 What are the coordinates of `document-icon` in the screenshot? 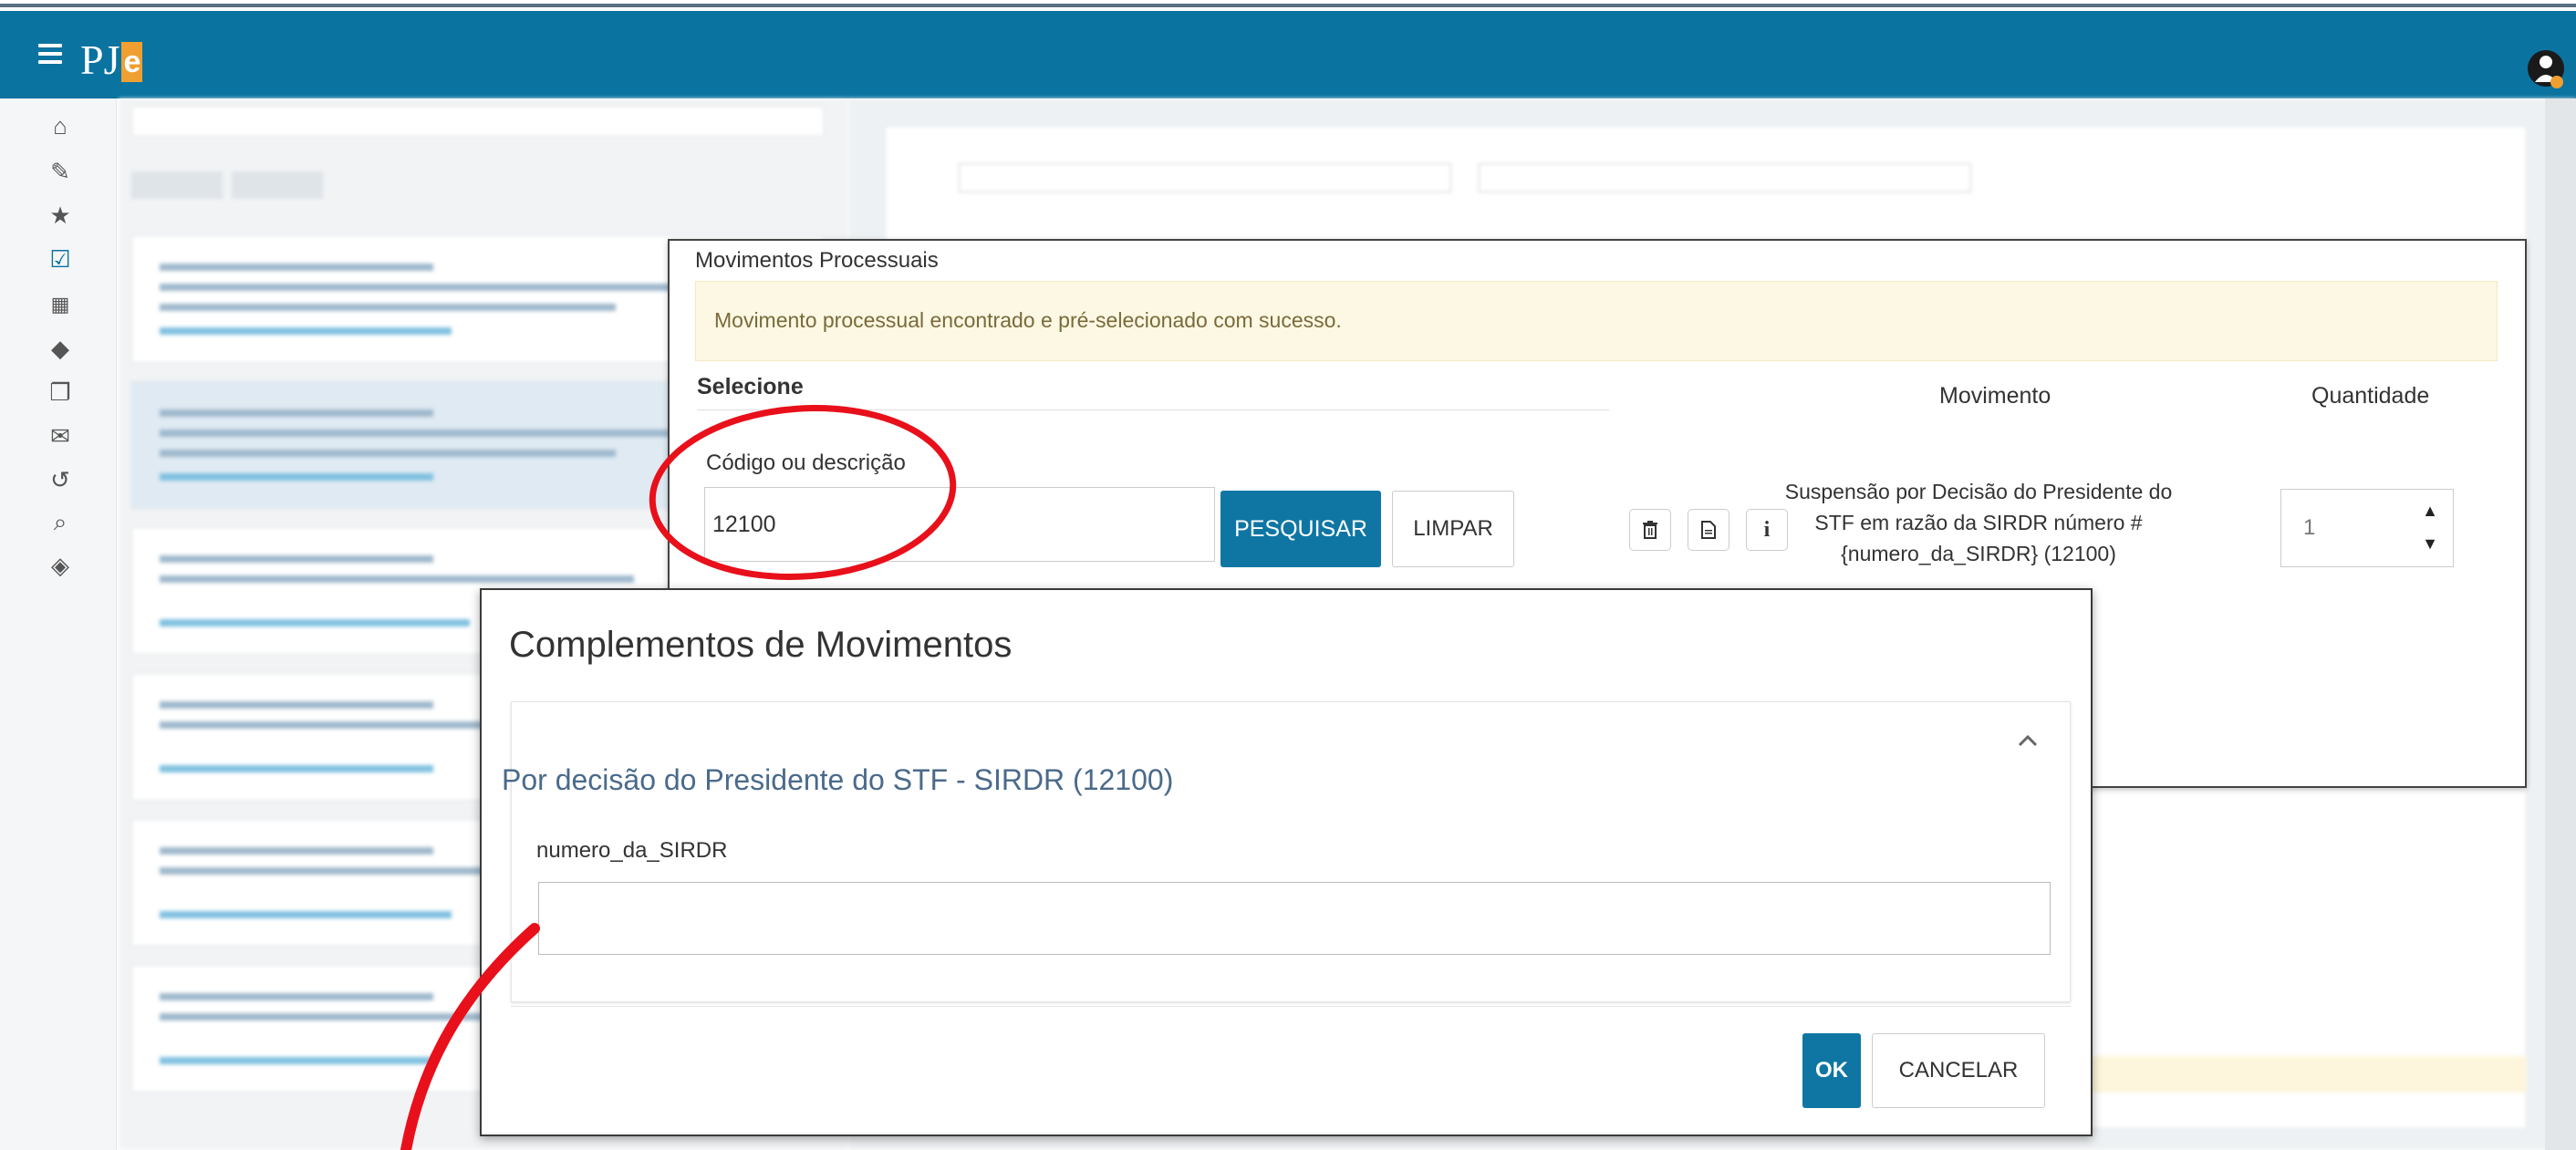 It's located at (1708, 530).